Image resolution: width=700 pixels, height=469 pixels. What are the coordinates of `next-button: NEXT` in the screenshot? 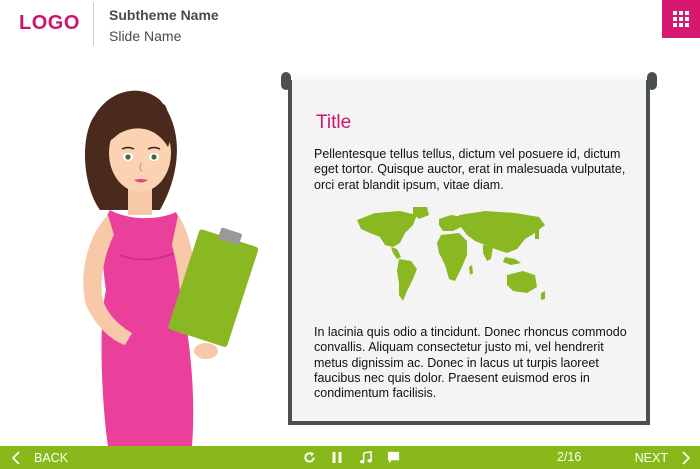 It's located at (662, 457).